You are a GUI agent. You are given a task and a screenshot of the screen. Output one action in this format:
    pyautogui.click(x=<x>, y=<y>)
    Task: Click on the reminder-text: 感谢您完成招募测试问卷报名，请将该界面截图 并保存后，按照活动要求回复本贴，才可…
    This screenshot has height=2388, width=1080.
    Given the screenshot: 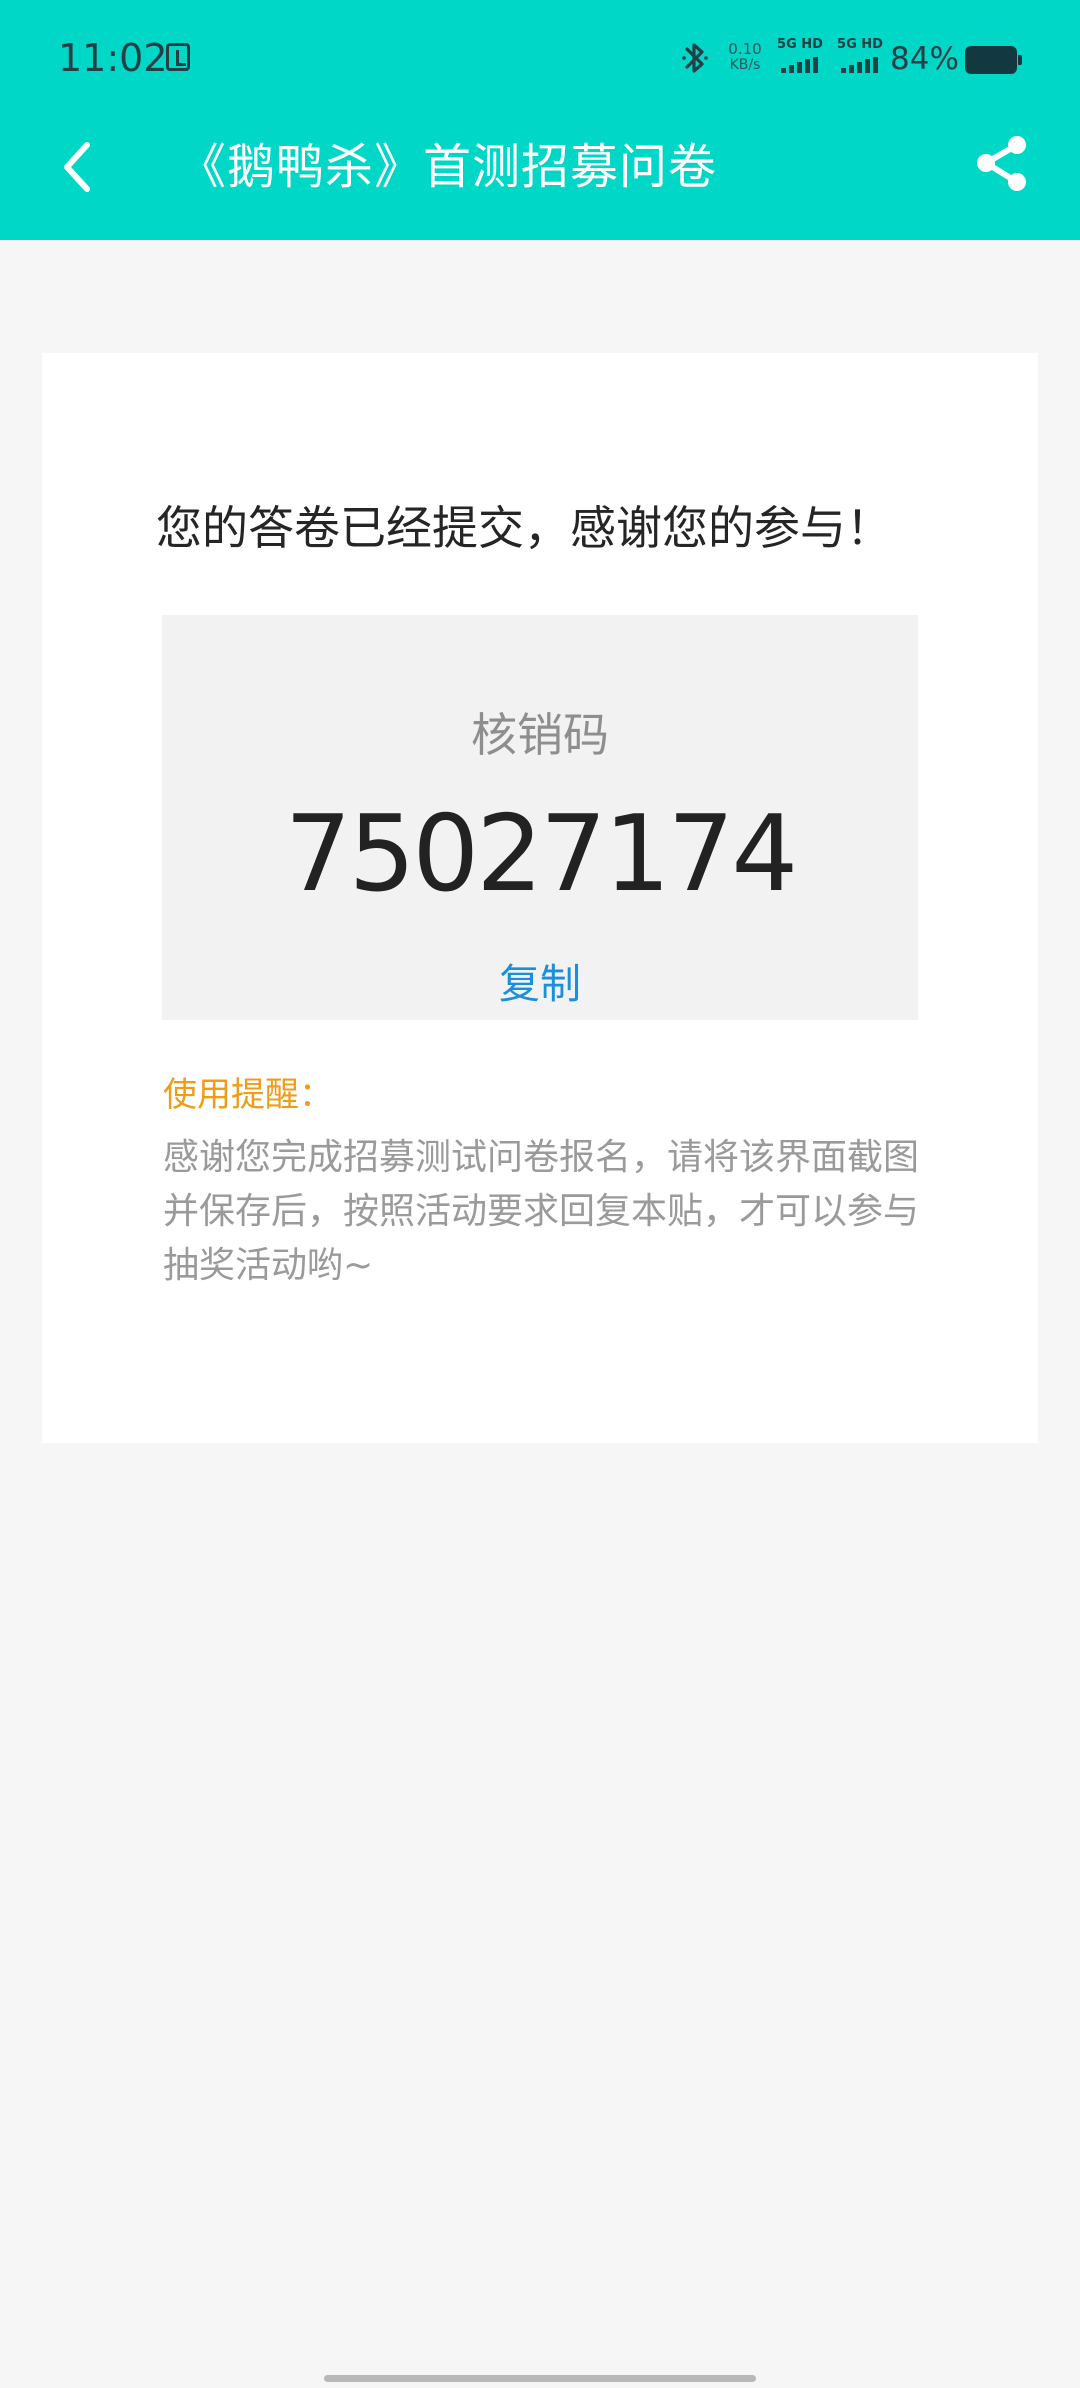 What is the action you would take?
    pyautogui.click(x=543, y=1212)
    